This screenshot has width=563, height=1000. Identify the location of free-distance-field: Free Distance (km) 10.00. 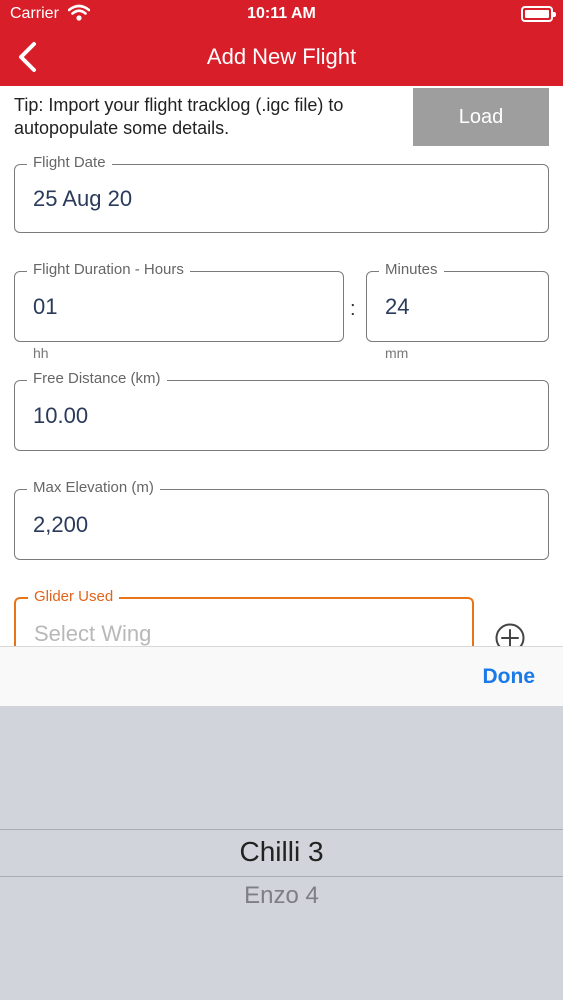
(281, 410).